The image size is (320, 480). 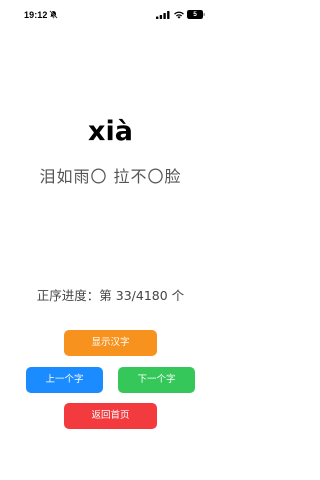 What do you see at coordinates (110, 131) in the screenshot?
I see `pinyin-label: xià` at bounding box center [110, 131].